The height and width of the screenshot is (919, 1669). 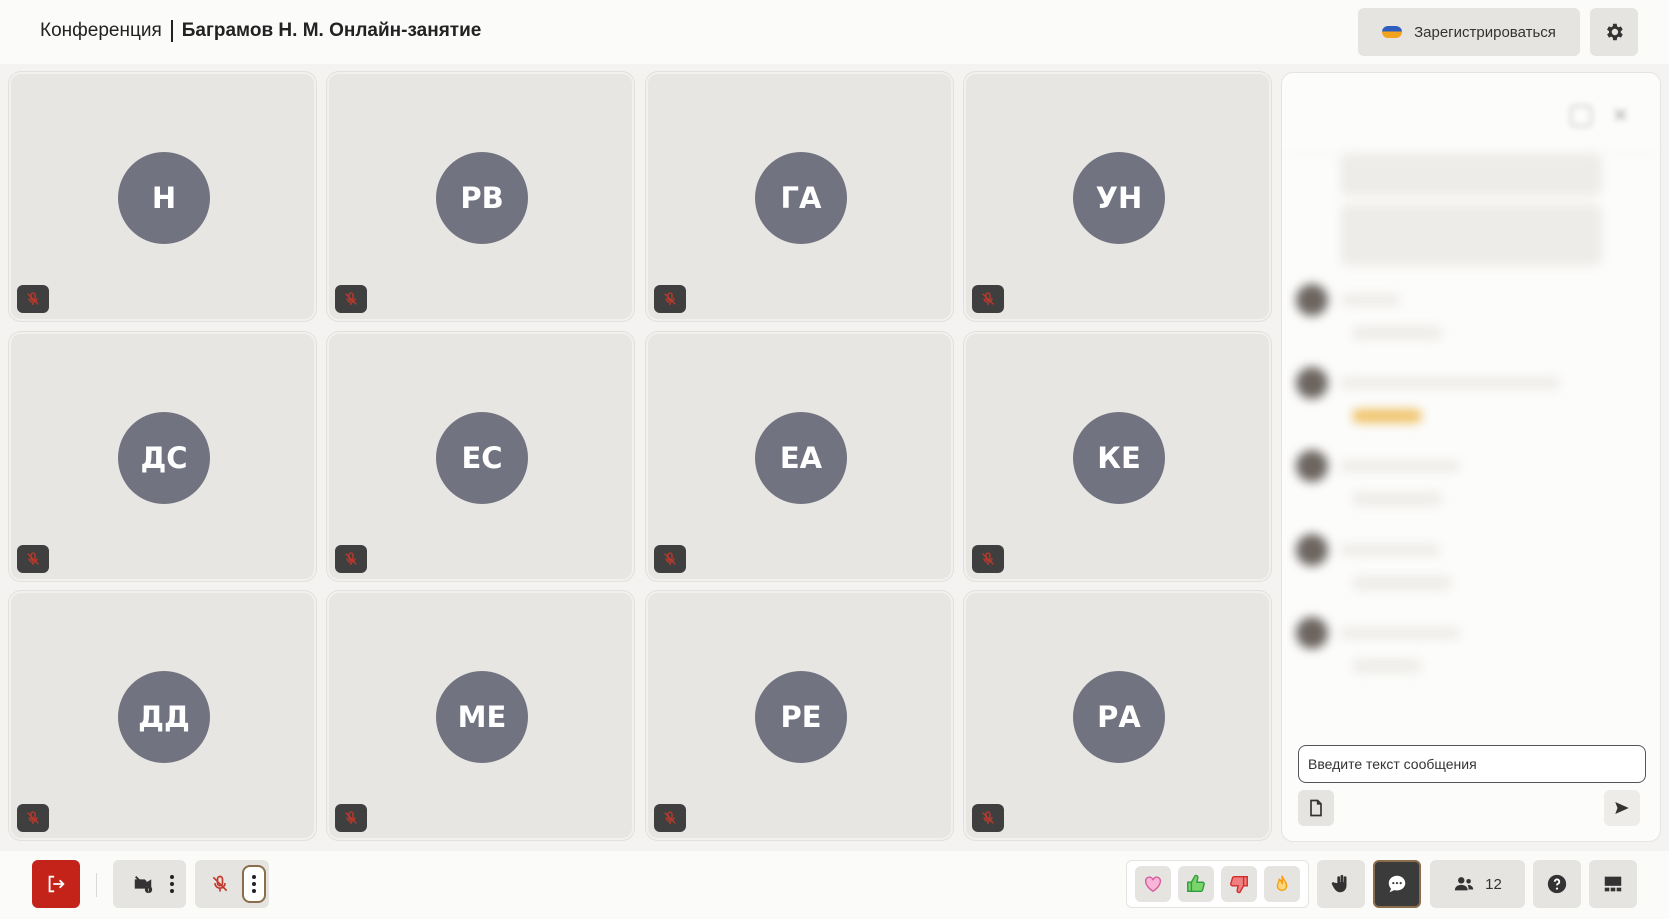 I want to click on participants-count: 12, so click(x=1493, y=884).